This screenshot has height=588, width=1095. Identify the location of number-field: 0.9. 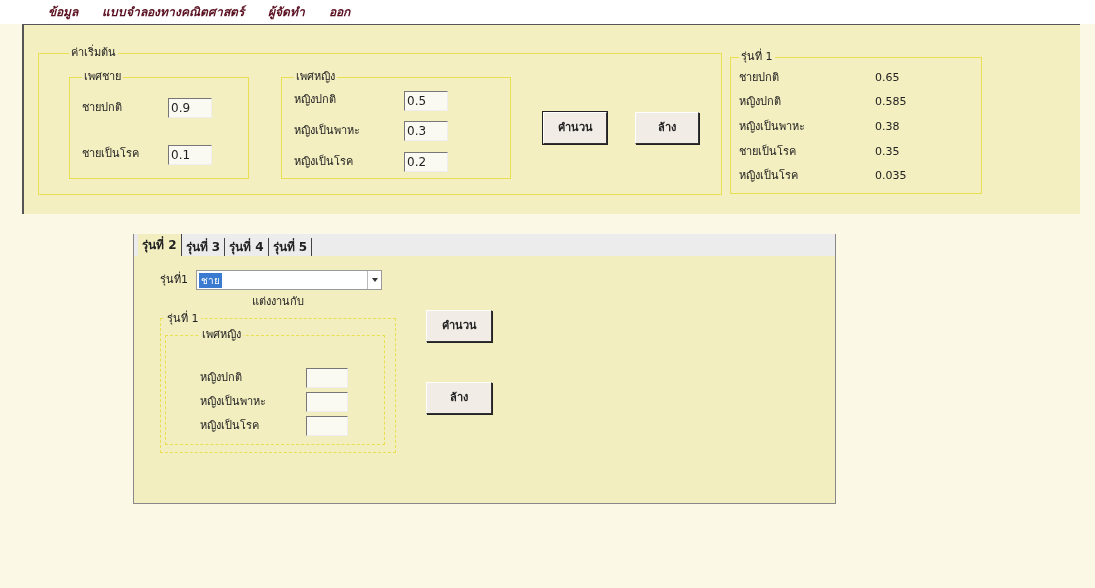
(190, 108).